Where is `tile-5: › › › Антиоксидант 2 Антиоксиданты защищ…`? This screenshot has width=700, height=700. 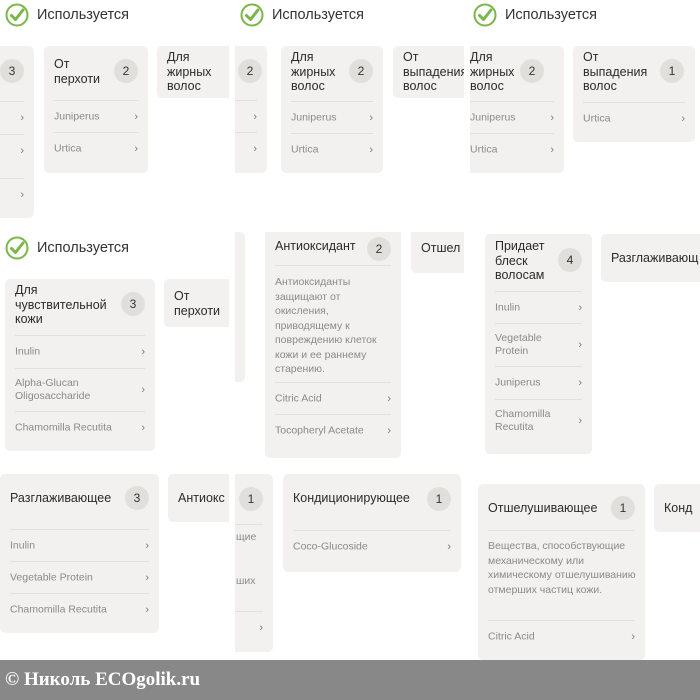 tile-5: › › › Антиоксидант 2 Антиоксиданты защищ… is located at coordinates (349, 345).